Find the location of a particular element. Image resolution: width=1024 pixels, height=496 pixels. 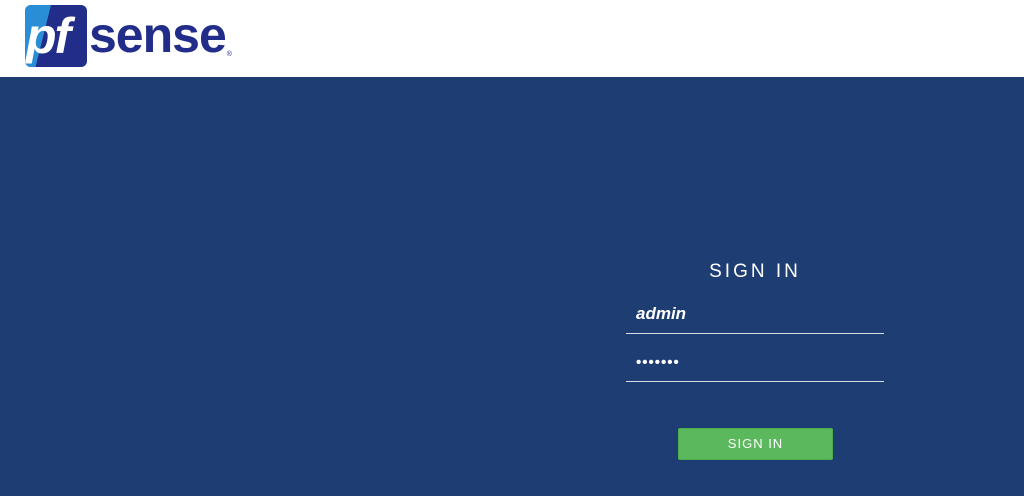

logo-wordmark: sense is located at coordinates (158, 35).